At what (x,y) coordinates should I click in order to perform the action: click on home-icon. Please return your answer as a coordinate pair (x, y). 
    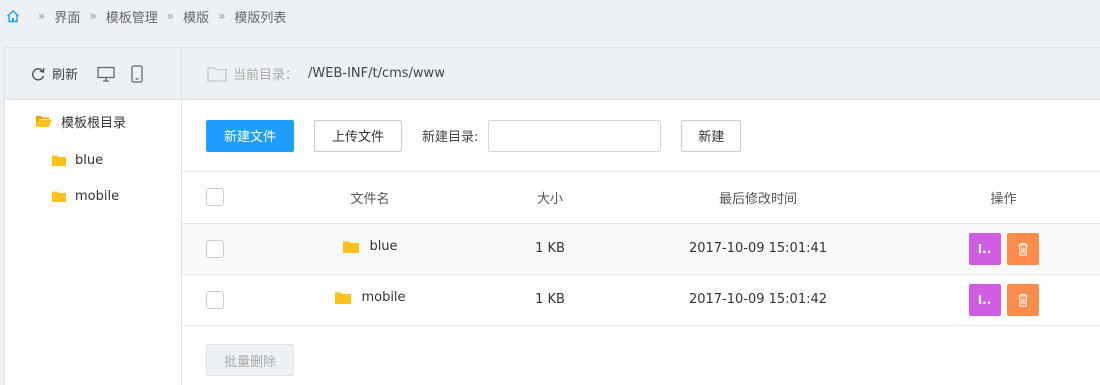
    Looking at the image, I should click on (13, 16).